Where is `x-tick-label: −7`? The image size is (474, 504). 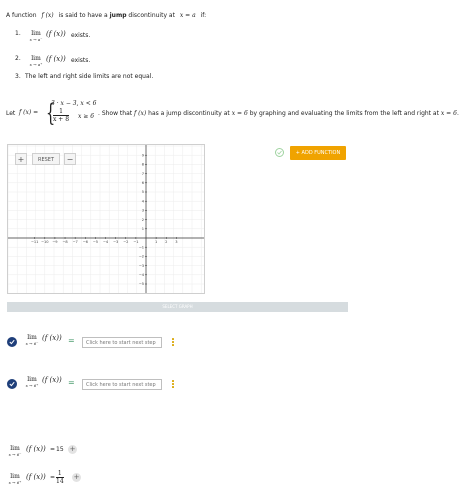 x-tick-label: −7 is located at coordinates (75, 242).